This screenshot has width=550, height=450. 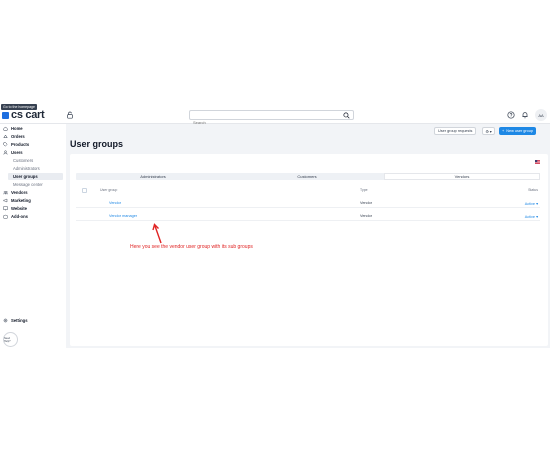 I want to click on top-bar: Go to the homepage cs cart AA, so click(x=275, y=115).